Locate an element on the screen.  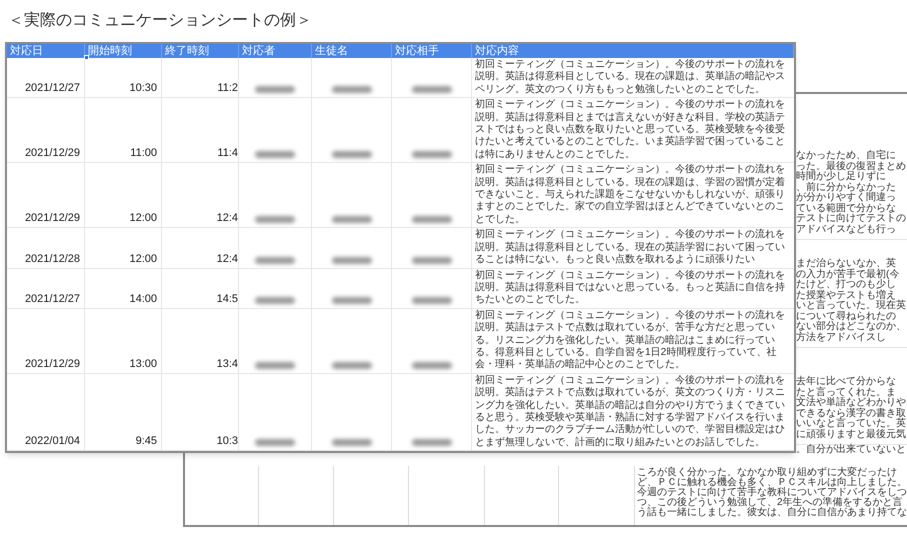
table-cell-text: 初回ミーティング（コミュニケーション）。今後のサポートの流れを説明。英語は得意科目としている。現在の英語学習において困っていることは特にない。もっと良い点数を取れるように頑張りたい is located at coordinates (630, 248).